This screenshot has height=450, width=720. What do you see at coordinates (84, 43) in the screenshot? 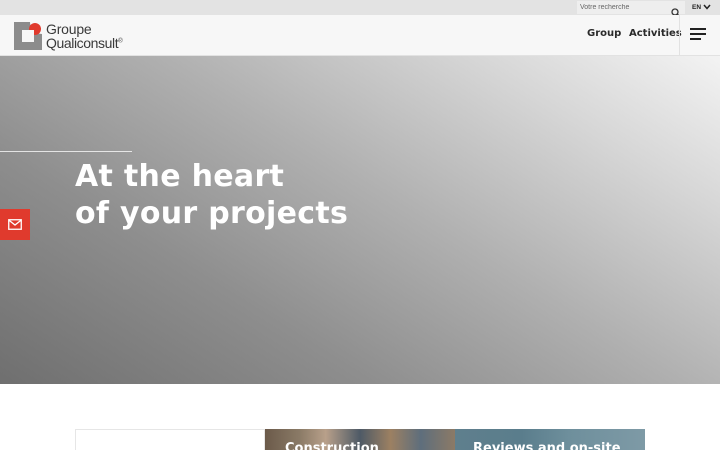
I see `logo-text-line2: Qualiconsult®` at bounding box center [84, 43].